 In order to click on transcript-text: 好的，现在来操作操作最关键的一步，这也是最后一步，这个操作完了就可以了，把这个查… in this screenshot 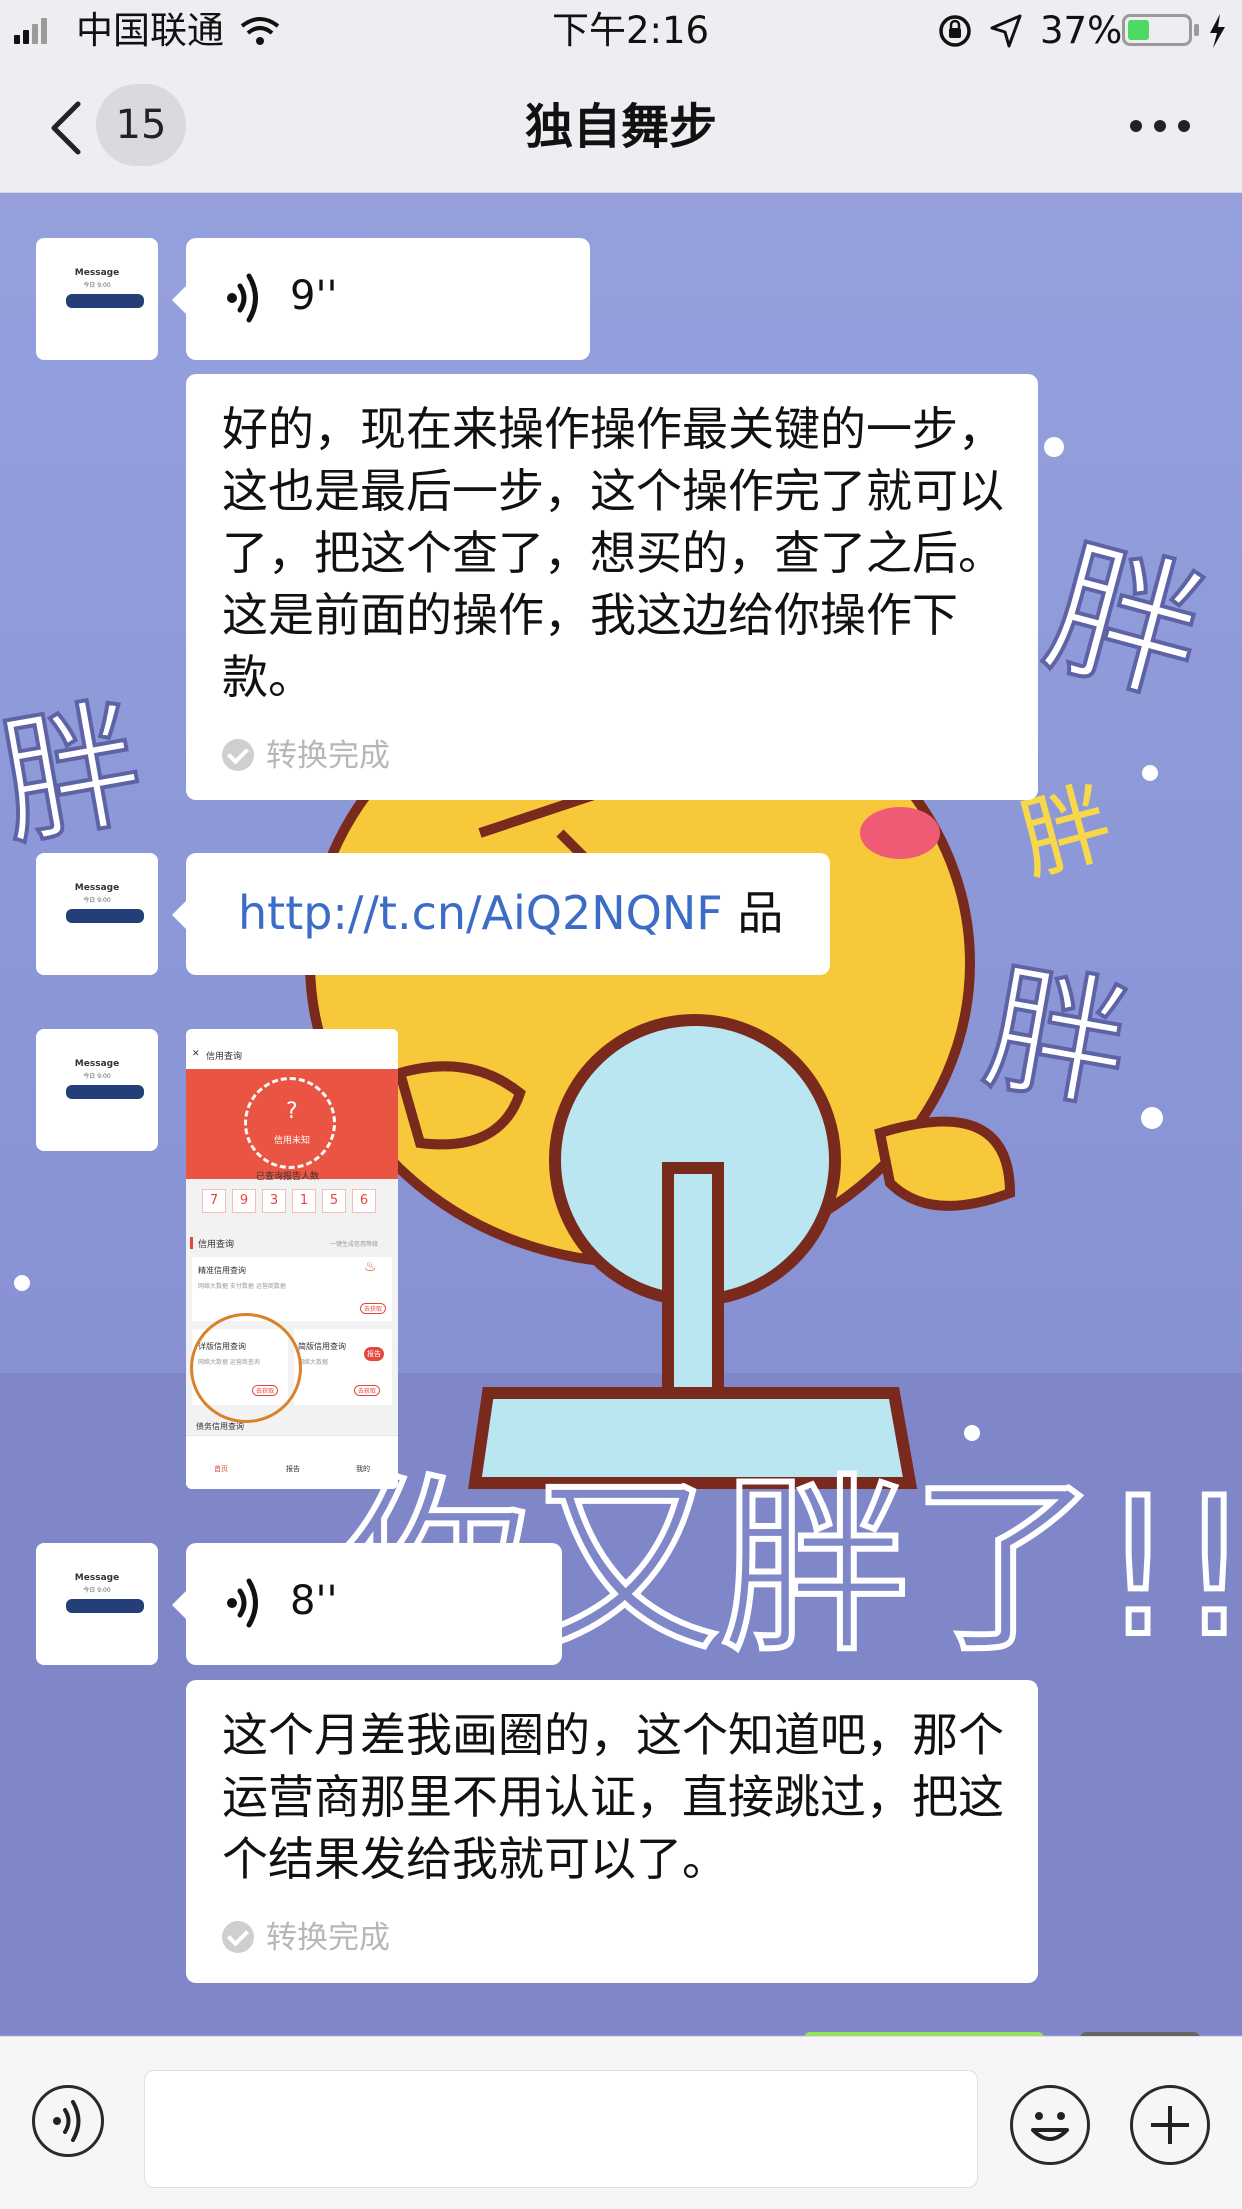, I will do `click(613, 553)`.